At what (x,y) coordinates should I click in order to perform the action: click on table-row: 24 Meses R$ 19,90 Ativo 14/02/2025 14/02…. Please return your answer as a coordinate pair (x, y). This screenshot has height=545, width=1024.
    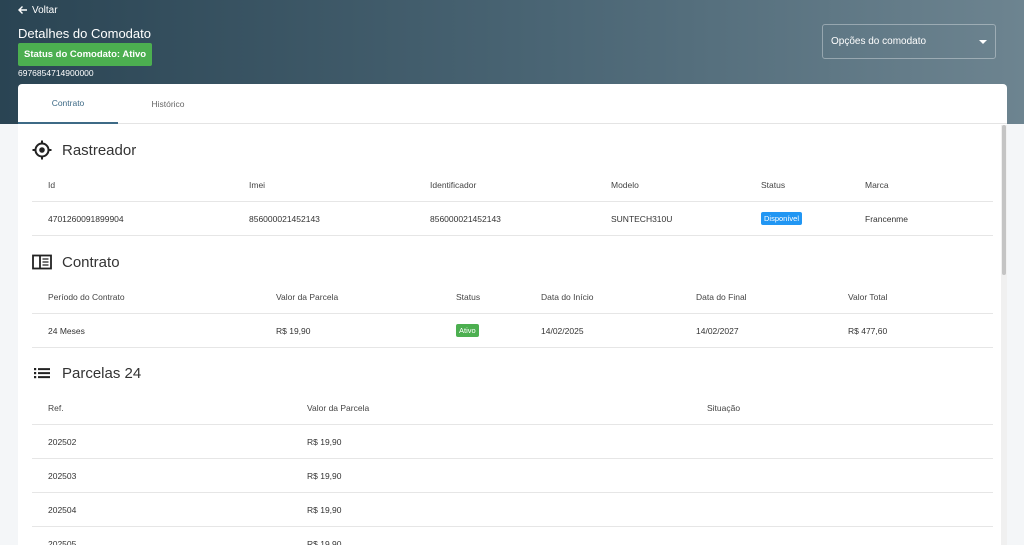
    Looking at the image, I should click on (512, 331).